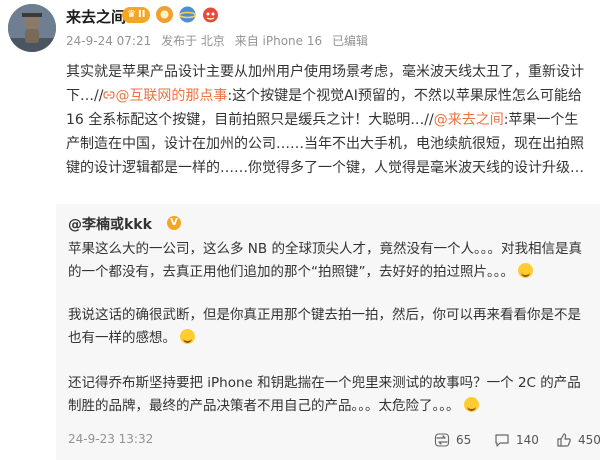 This screenshot has width=600, height=460. Describe the element at coordinates (188, 14) in the screenshot. I see `planet-icon` at that location.